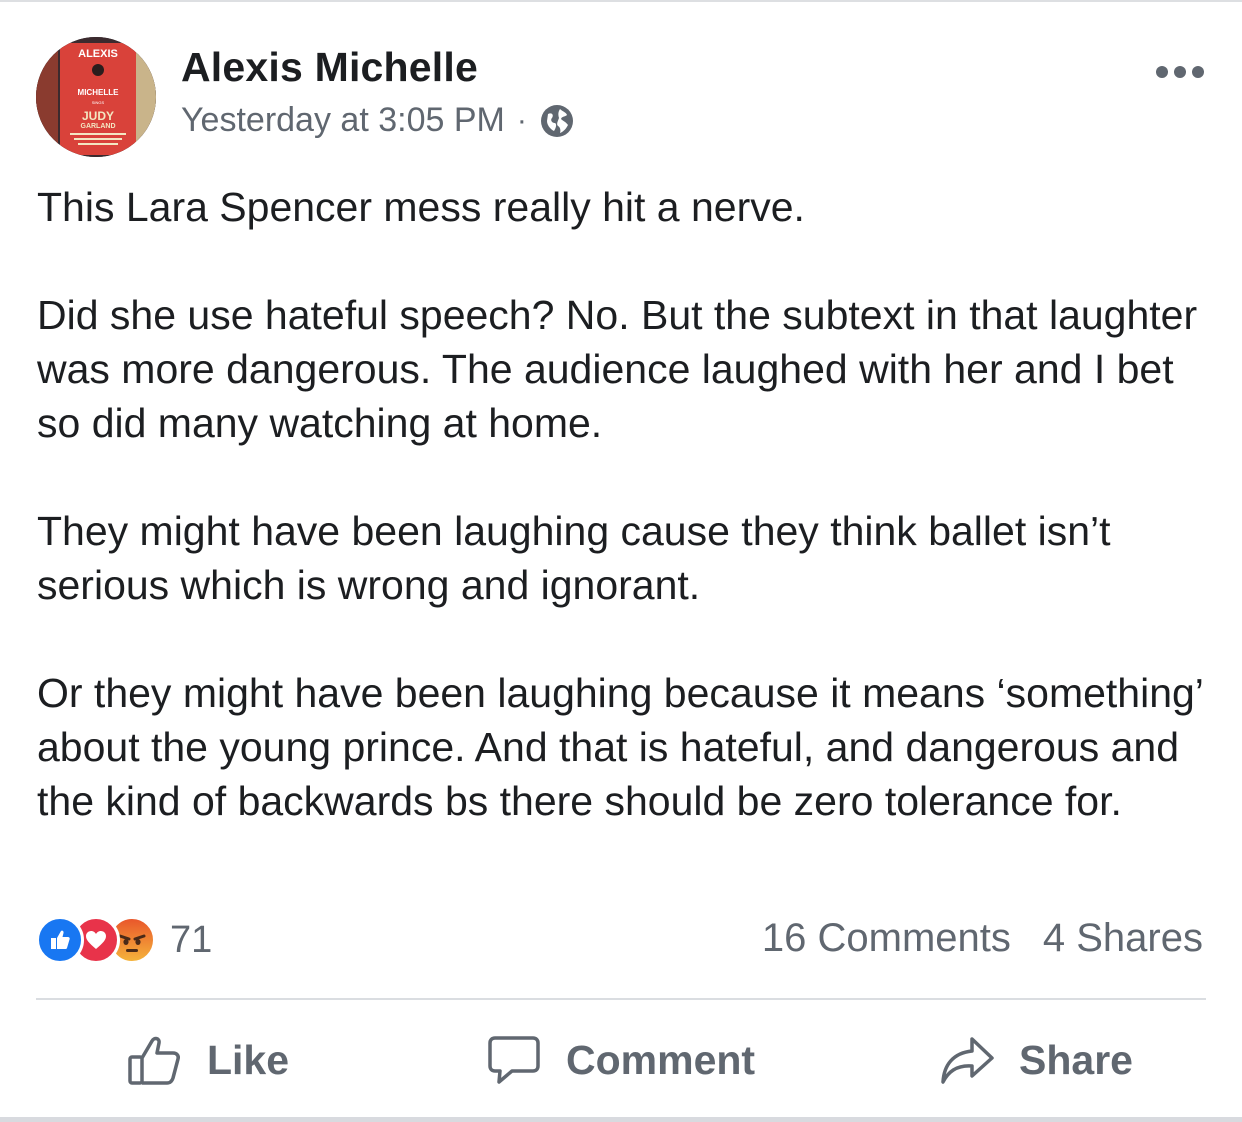  What do you see at coordinates (886, 938) in the screenshot?
I see `comments-count-link: 16 Comments` at bounding box center [886, 938].